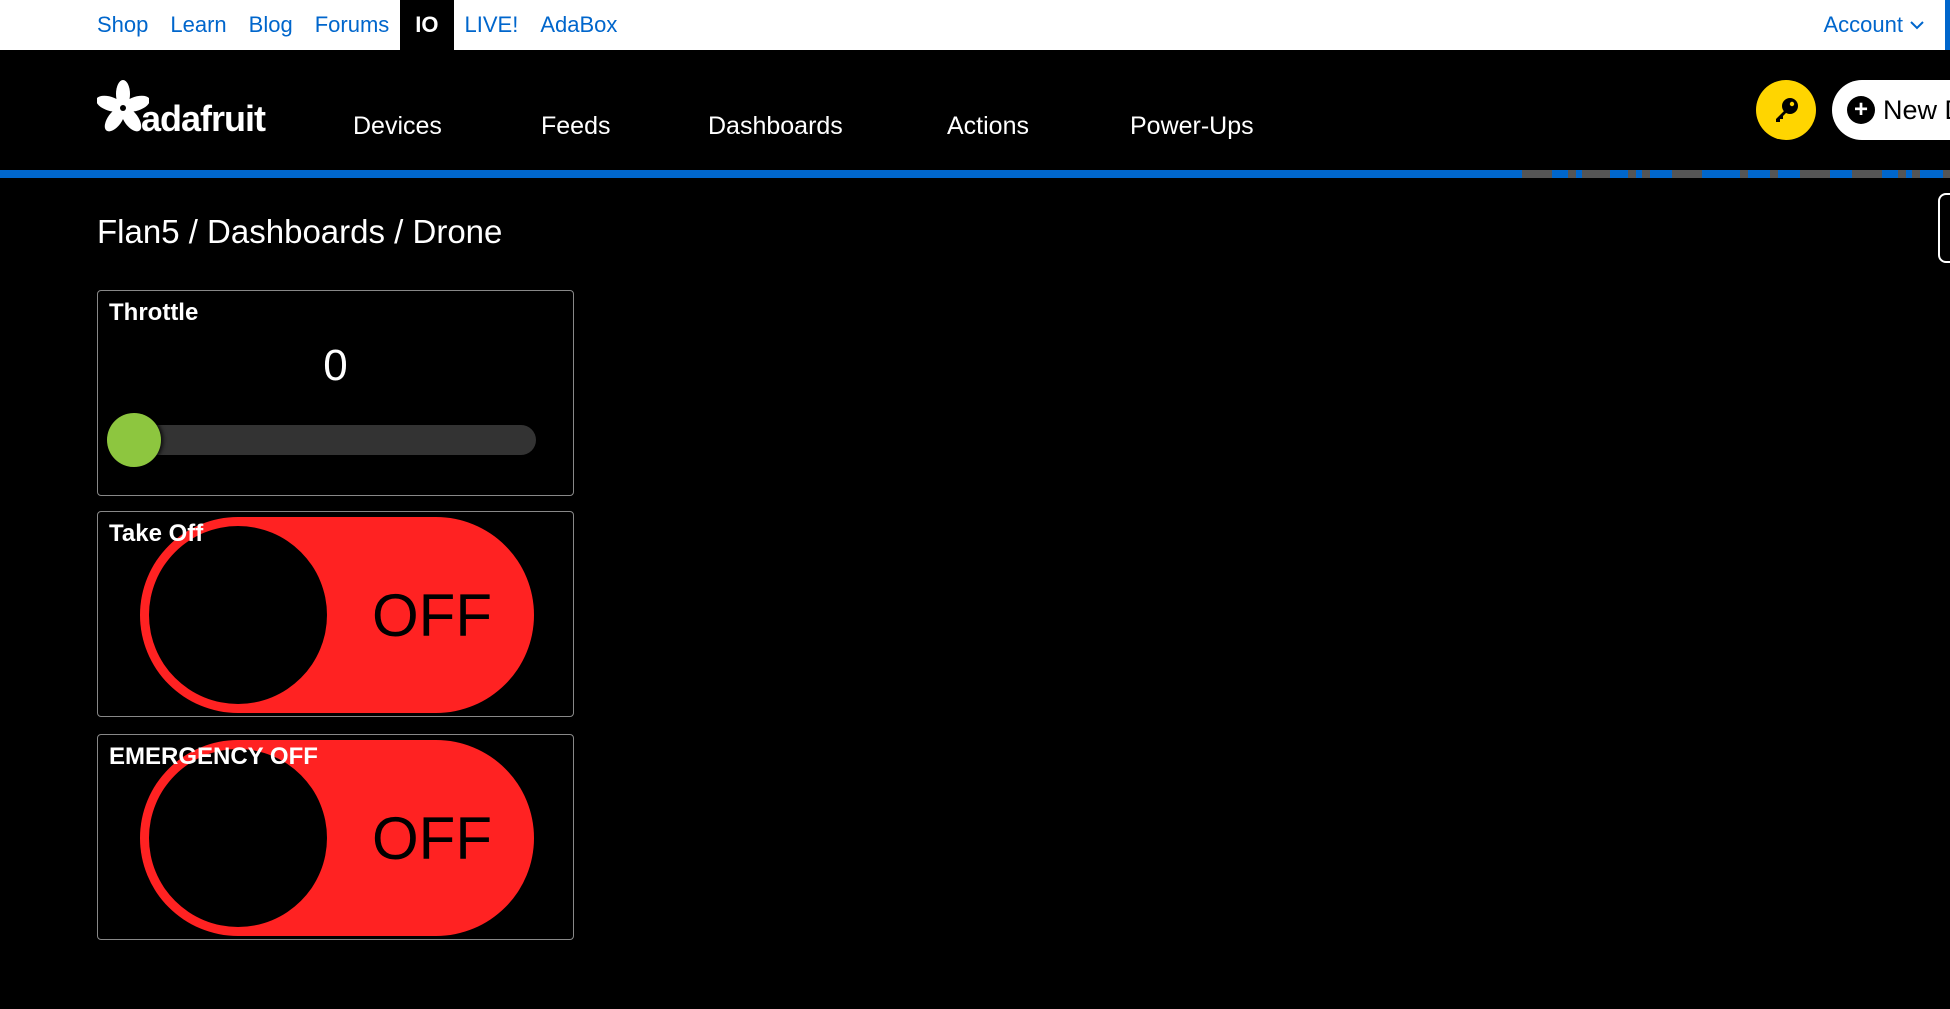 The width and height of the screenshot is (1950, 1009). I want to click on slider-value: 0, so click(335, 365).